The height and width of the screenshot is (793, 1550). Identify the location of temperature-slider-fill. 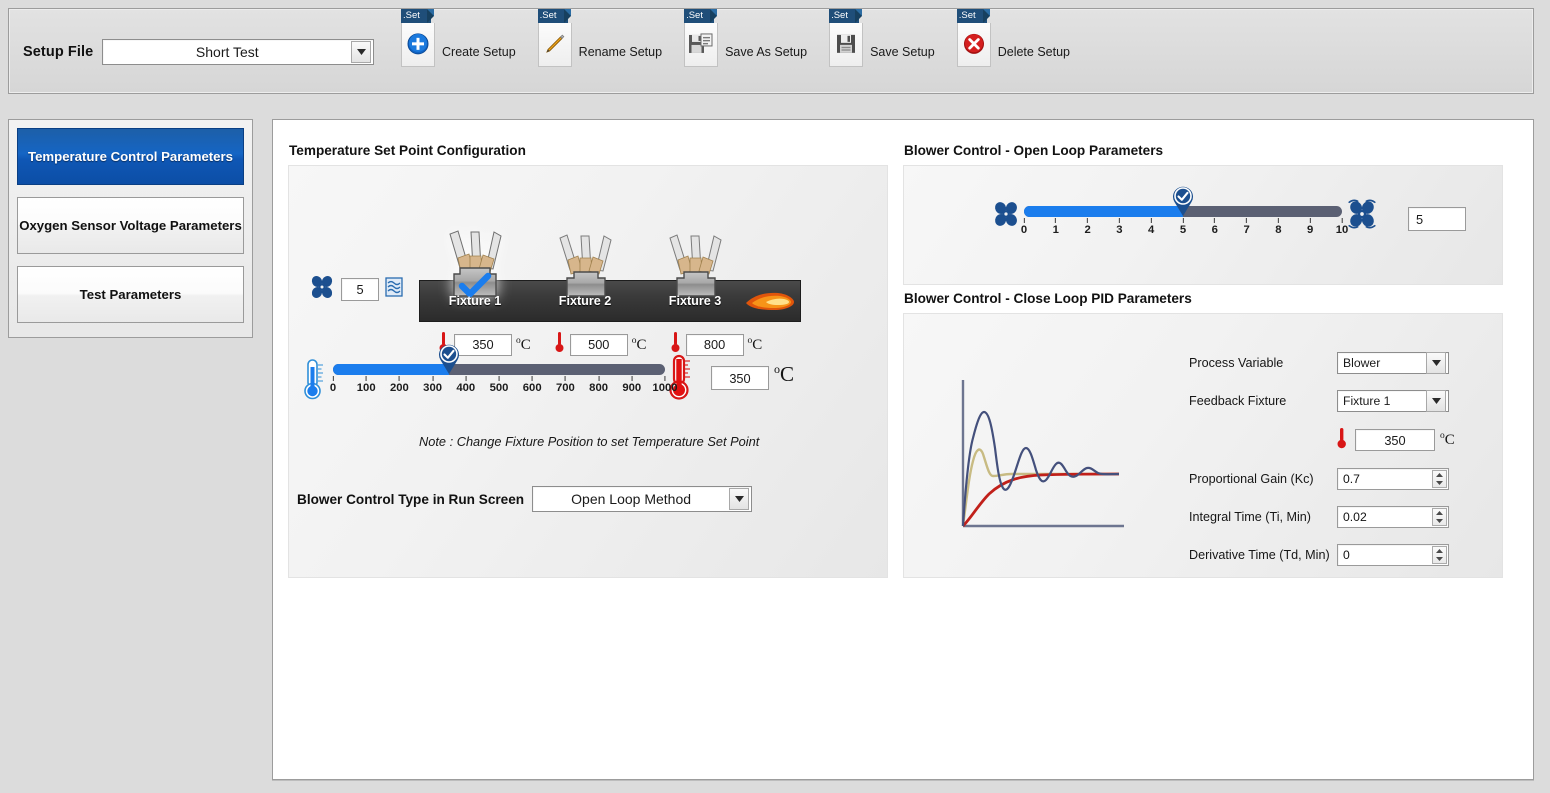
(391, 369).